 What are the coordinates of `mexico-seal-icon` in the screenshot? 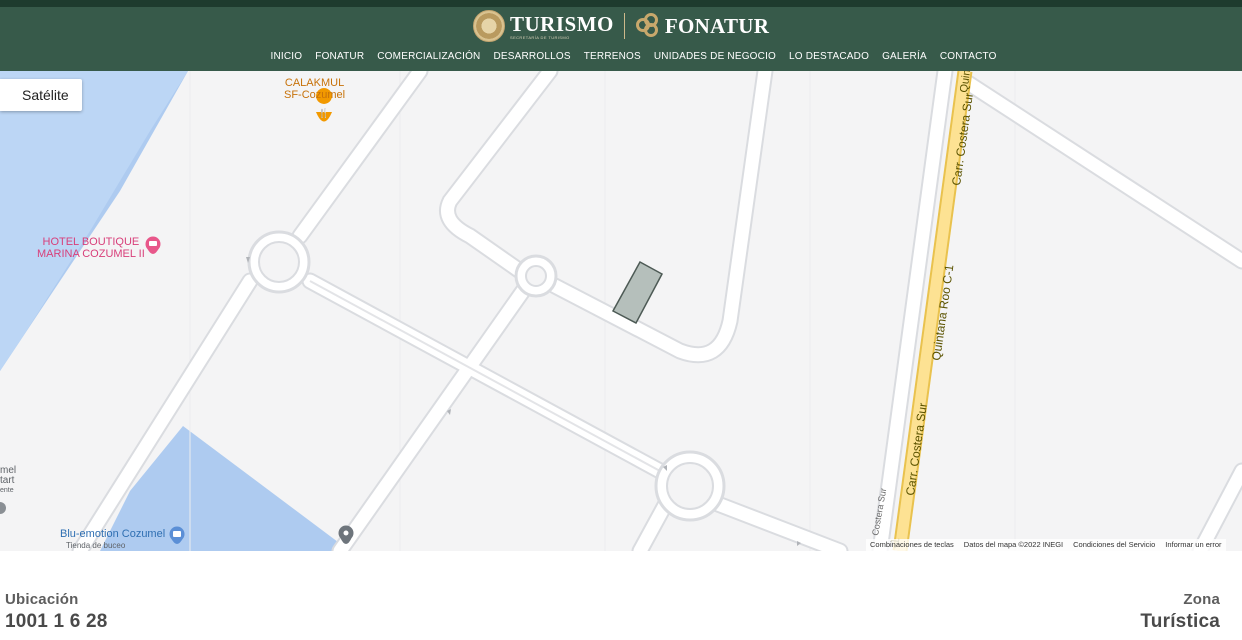 It's located at (489, 26).